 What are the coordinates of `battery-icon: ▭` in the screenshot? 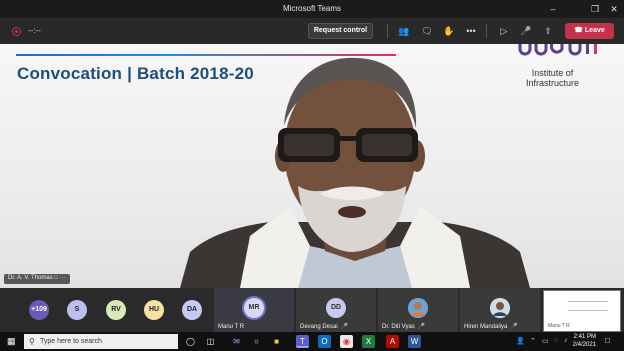 It's located at (545, 341).